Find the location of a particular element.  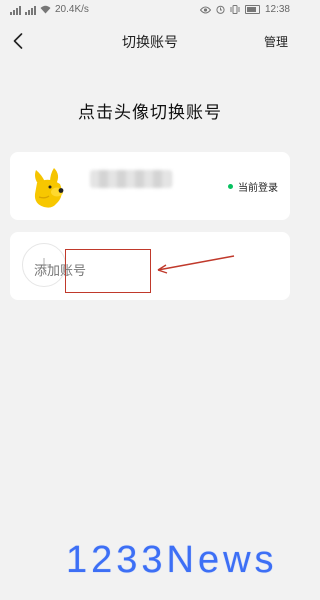

annotation-arrow is located at coordinates (196, 264).